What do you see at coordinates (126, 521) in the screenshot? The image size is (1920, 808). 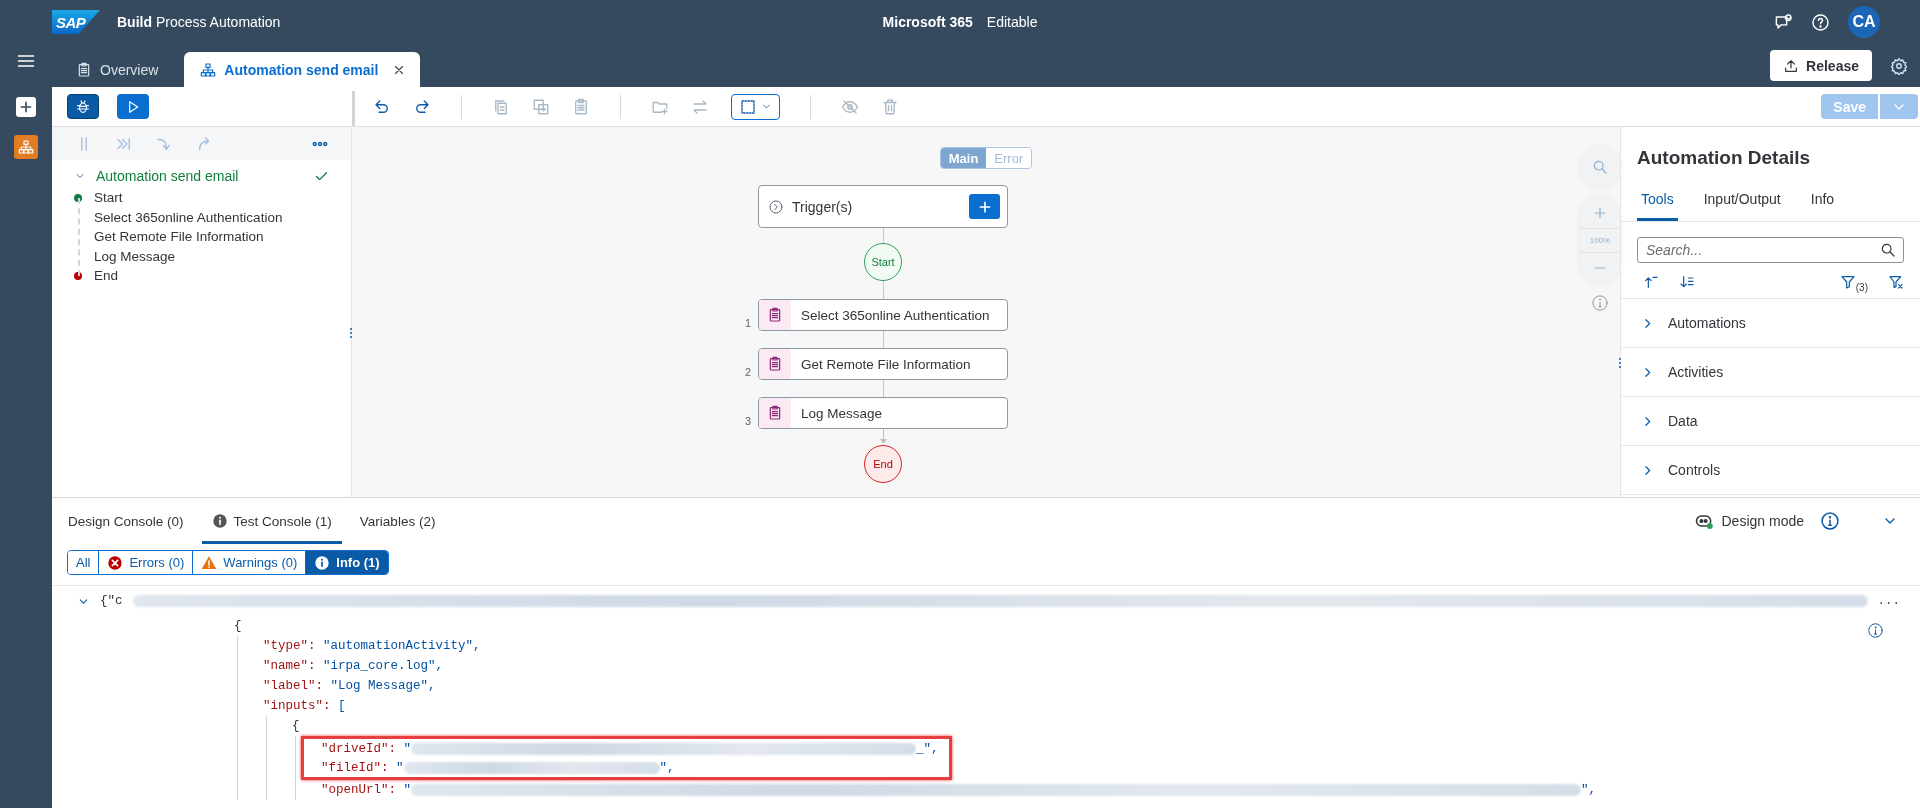 I see `console-tab: Design Console (0)` at bounding box center [126, 521].